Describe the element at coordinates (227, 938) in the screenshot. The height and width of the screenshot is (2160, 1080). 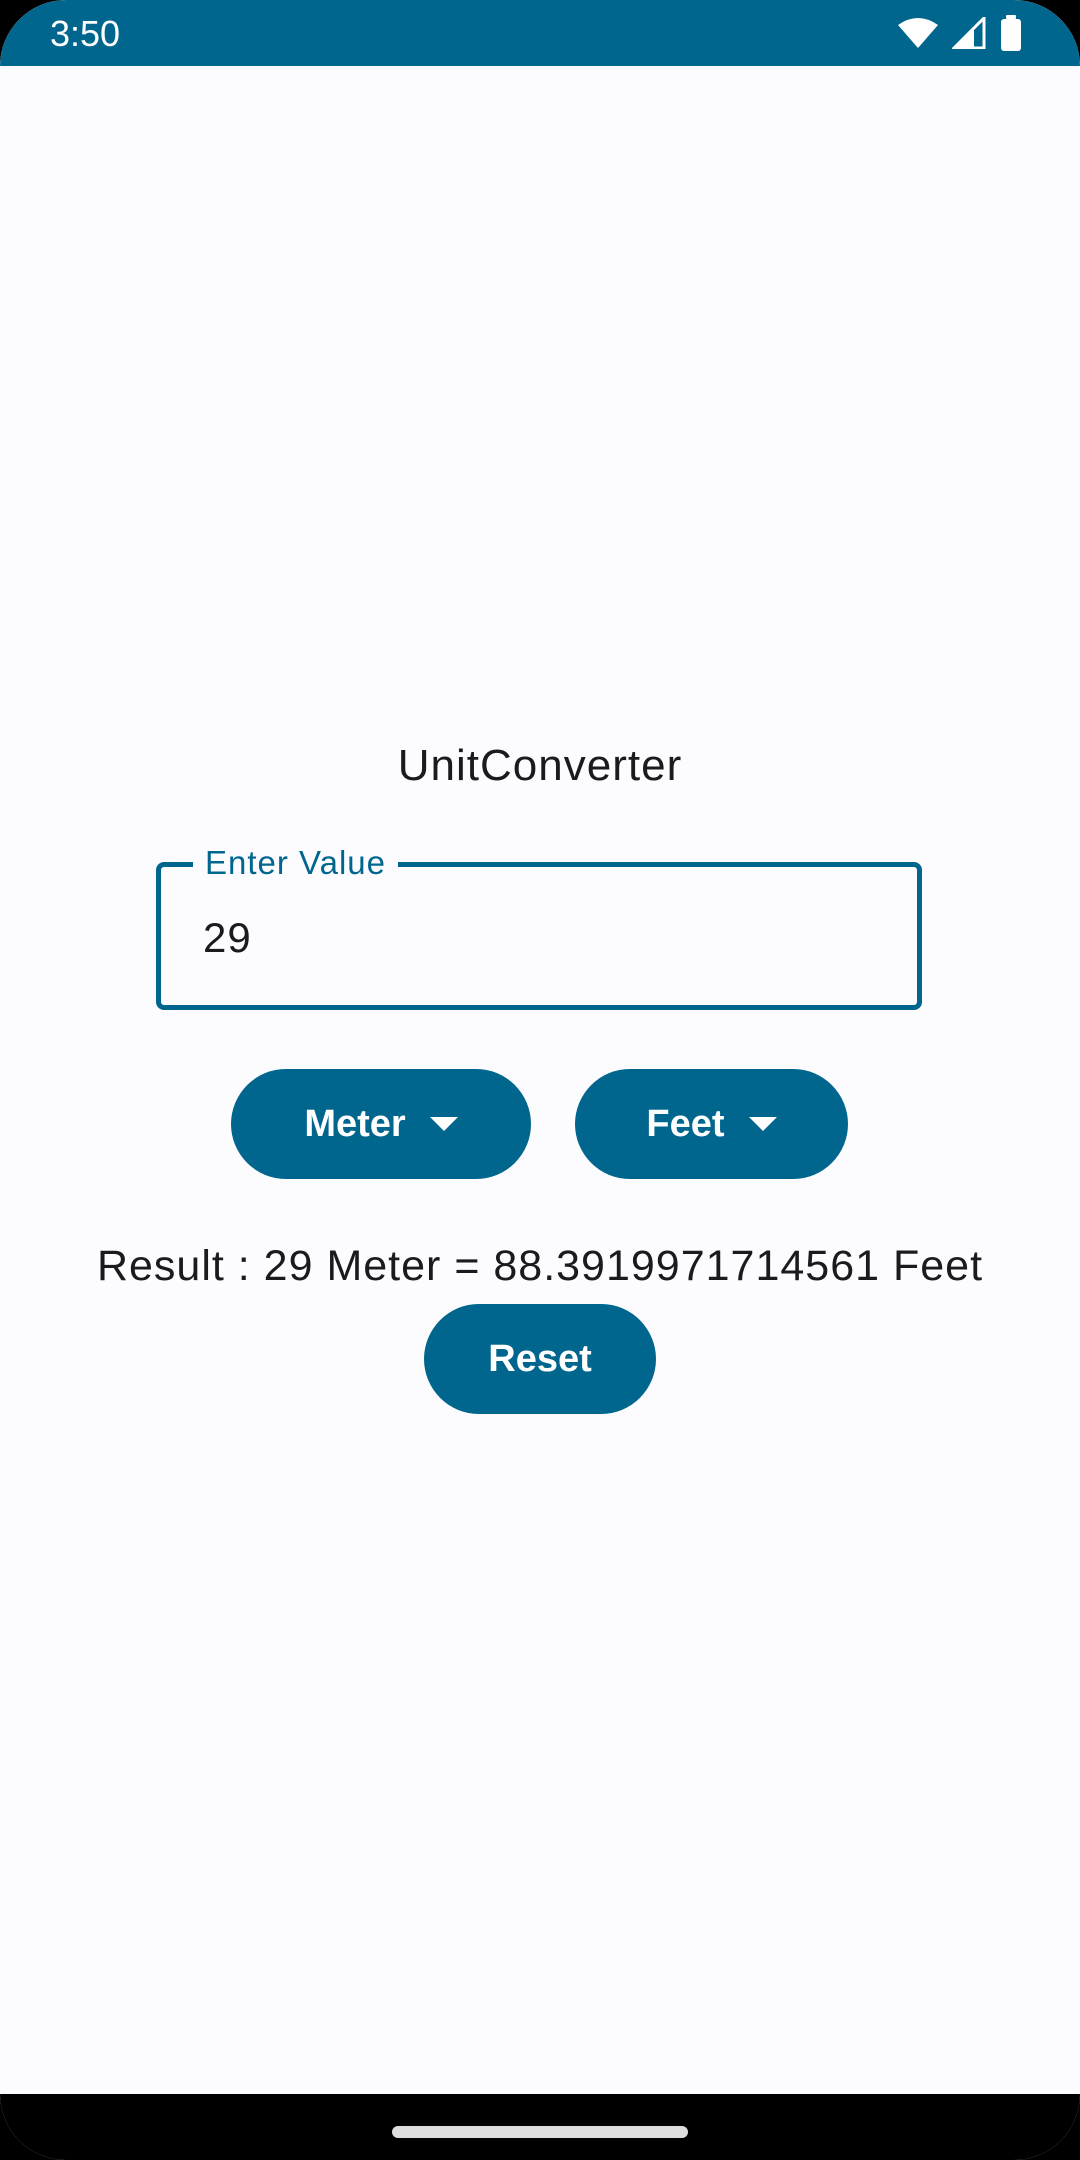
I see `value-input: 29` at that location.